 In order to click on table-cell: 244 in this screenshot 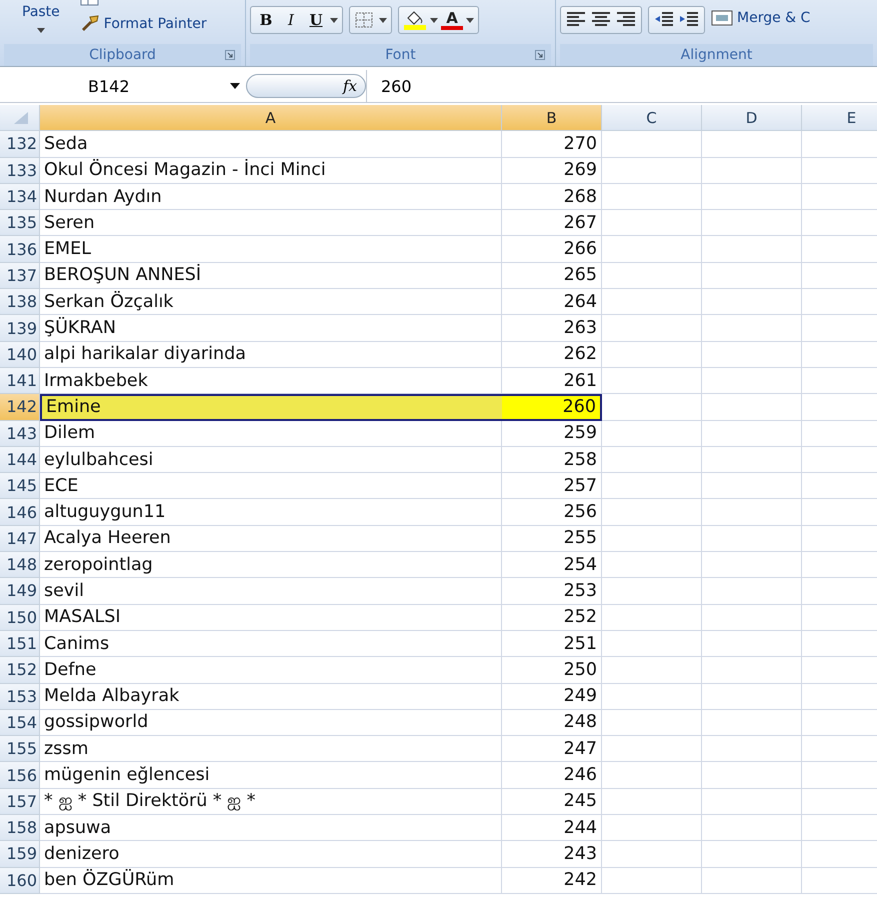, I will do `click(552, 828)`.